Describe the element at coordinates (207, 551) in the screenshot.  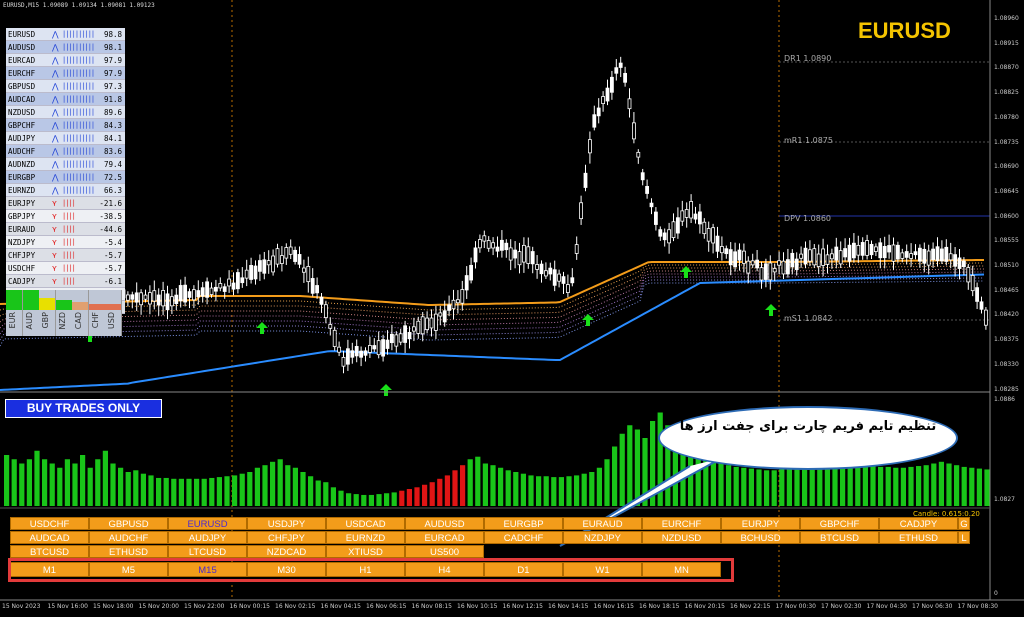
I see `pair-button-ltcusd: LTCUSD` at that location.